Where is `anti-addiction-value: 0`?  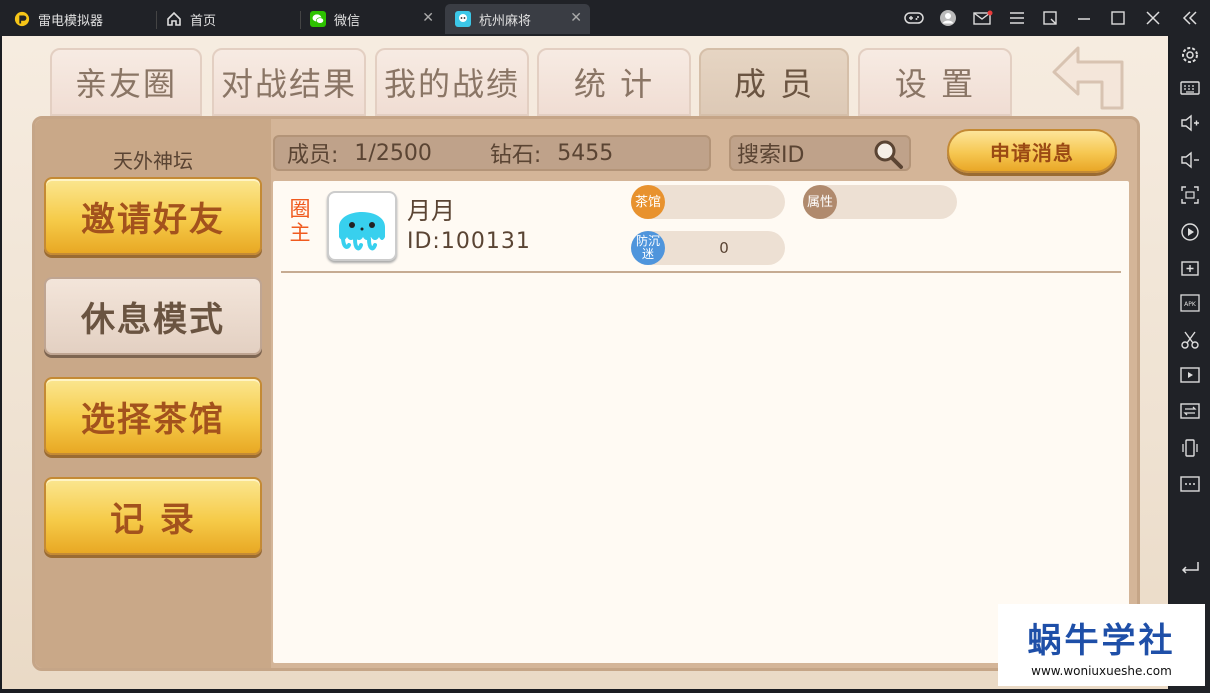 anti-addiction-value: 0 is located at coordinates (724, 248).